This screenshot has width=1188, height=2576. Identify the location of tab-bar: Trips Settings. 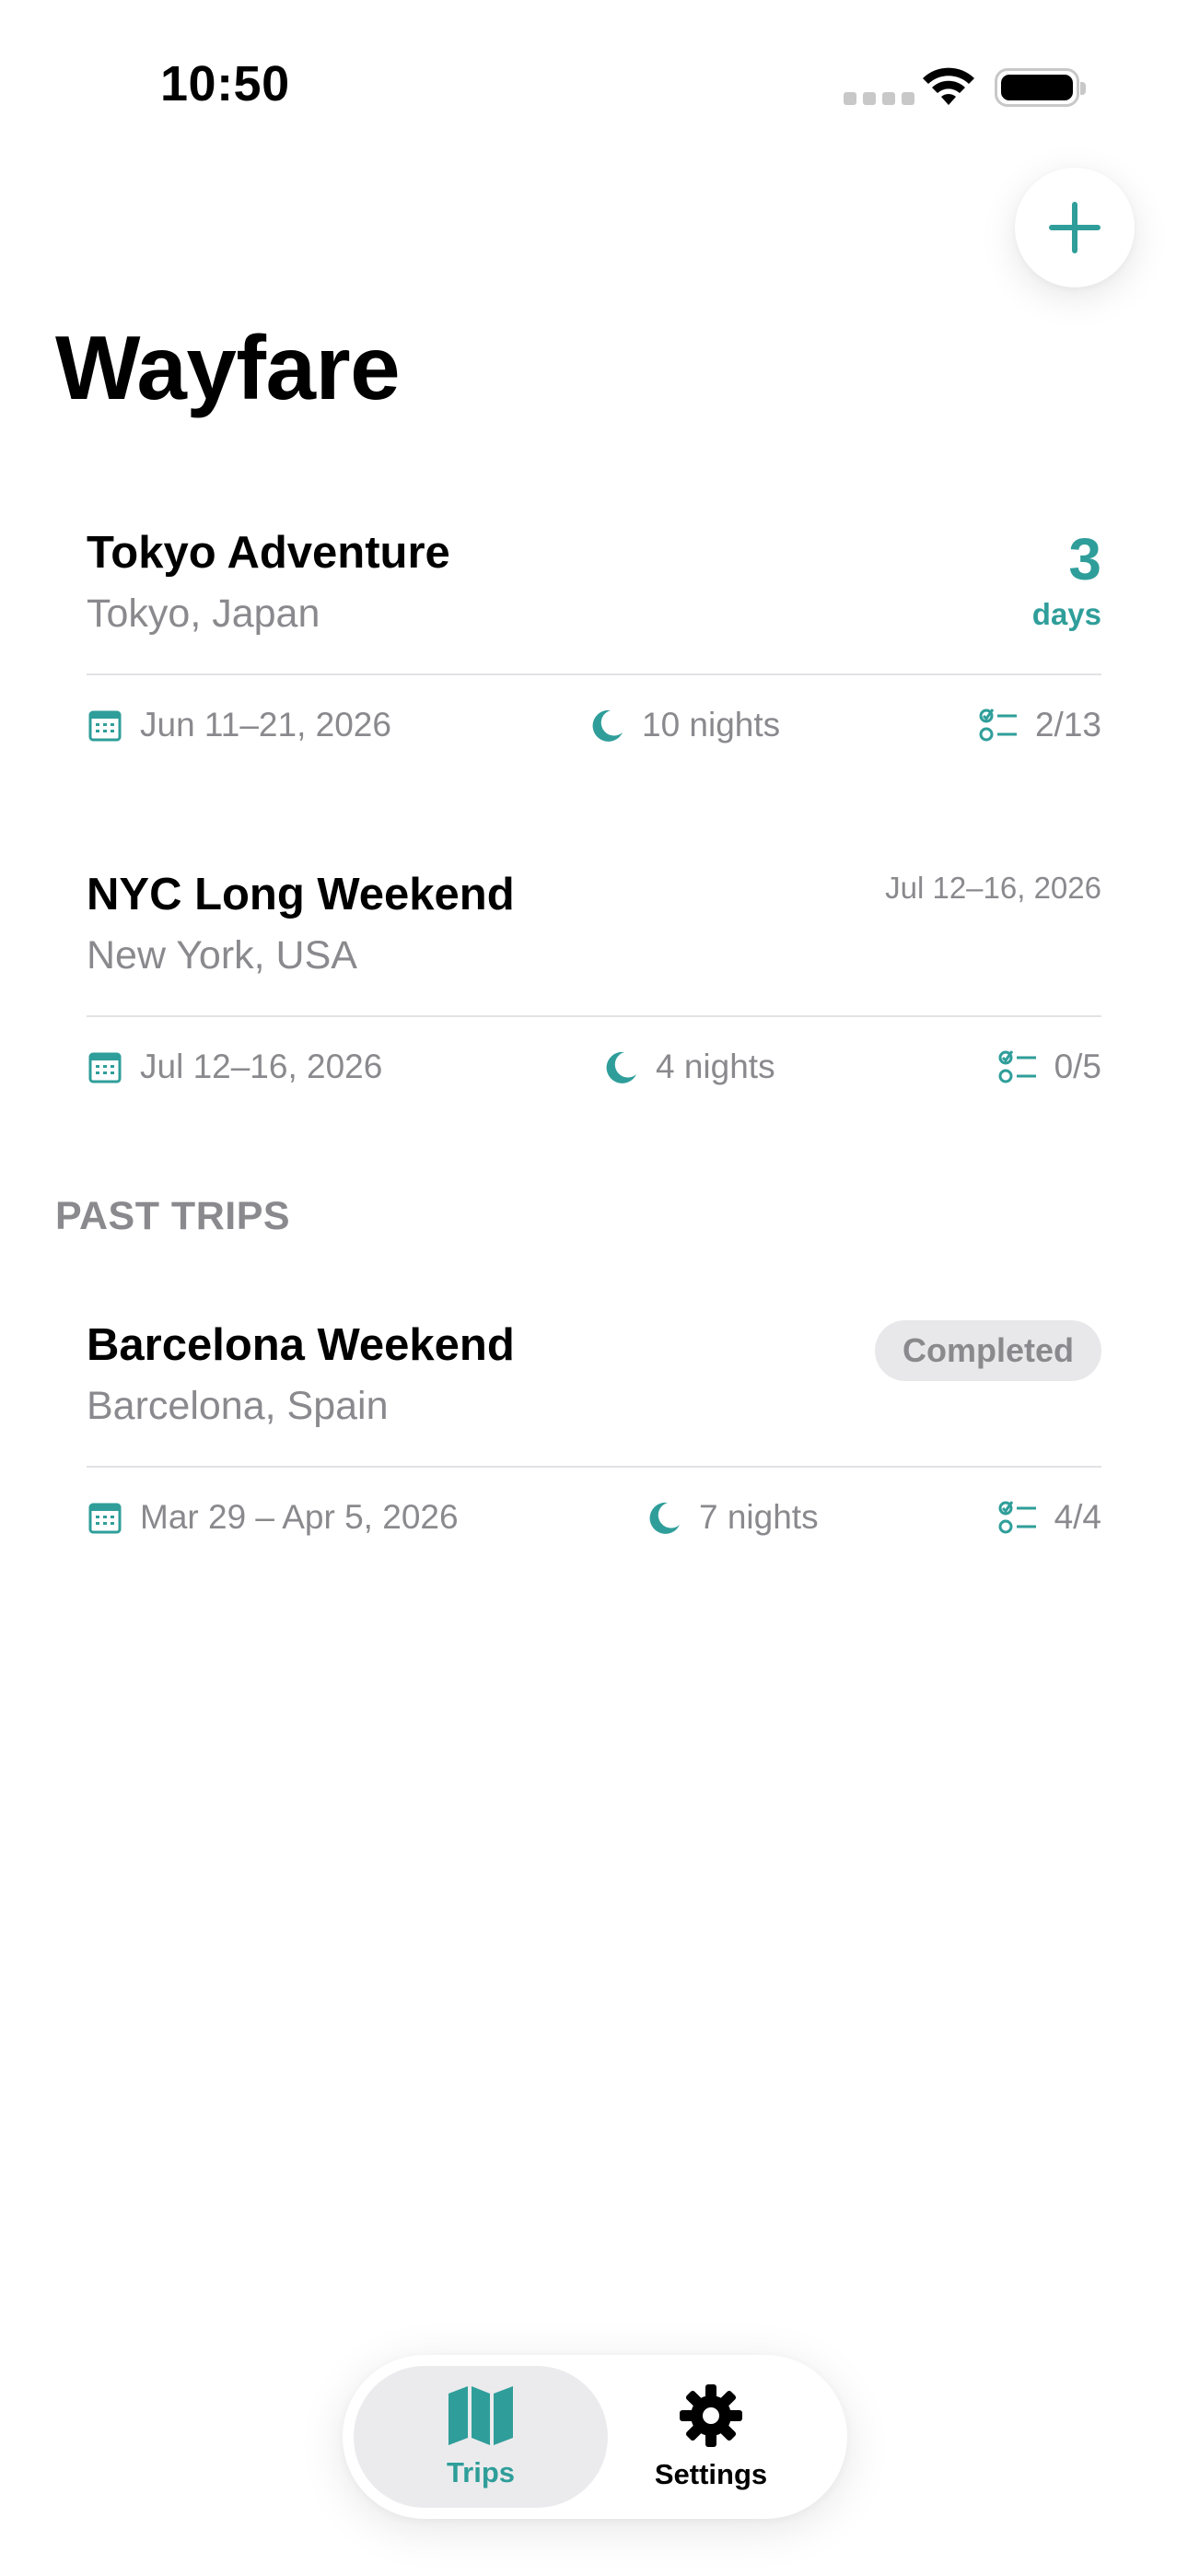
(595, 2437).